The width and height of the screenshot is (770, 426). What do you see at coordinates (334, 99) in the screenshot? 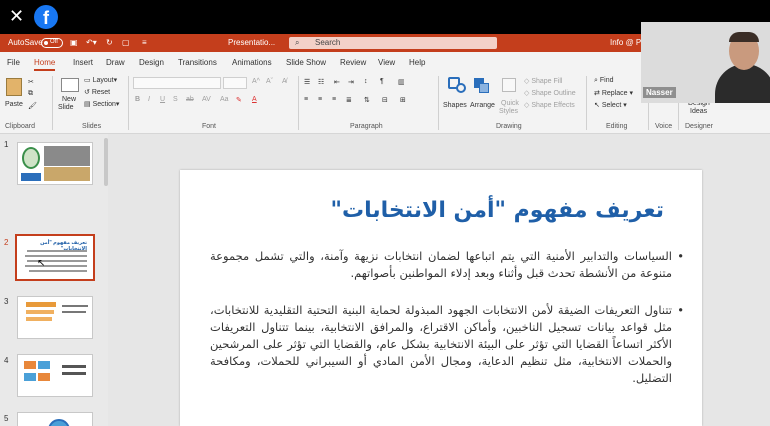
I see `align-right-icon: ≡` at bounding box center [334, 99].